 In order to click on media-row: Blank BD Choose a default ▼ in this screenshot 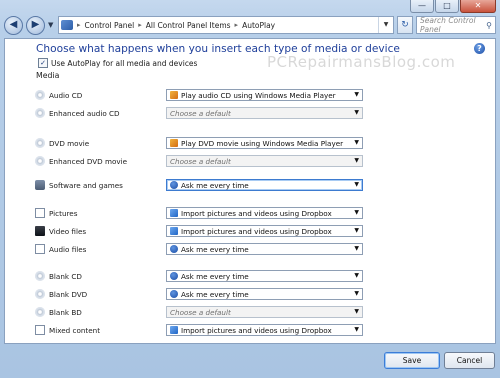, I will do `click(200, 312)`.